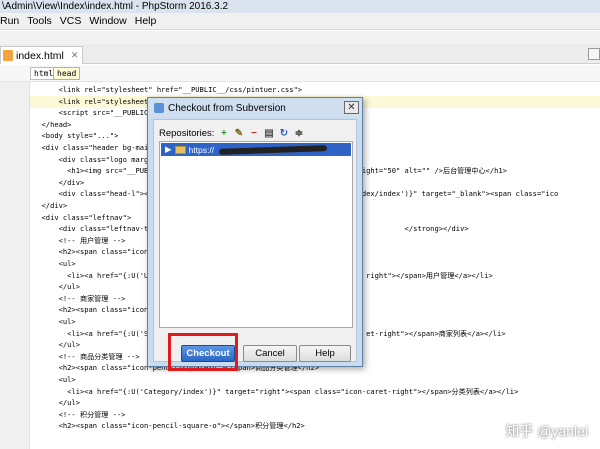  What do you see at coordinates (15, 265) in the screenshot?
I see `line-gutter` at bounding box center [15, 265].